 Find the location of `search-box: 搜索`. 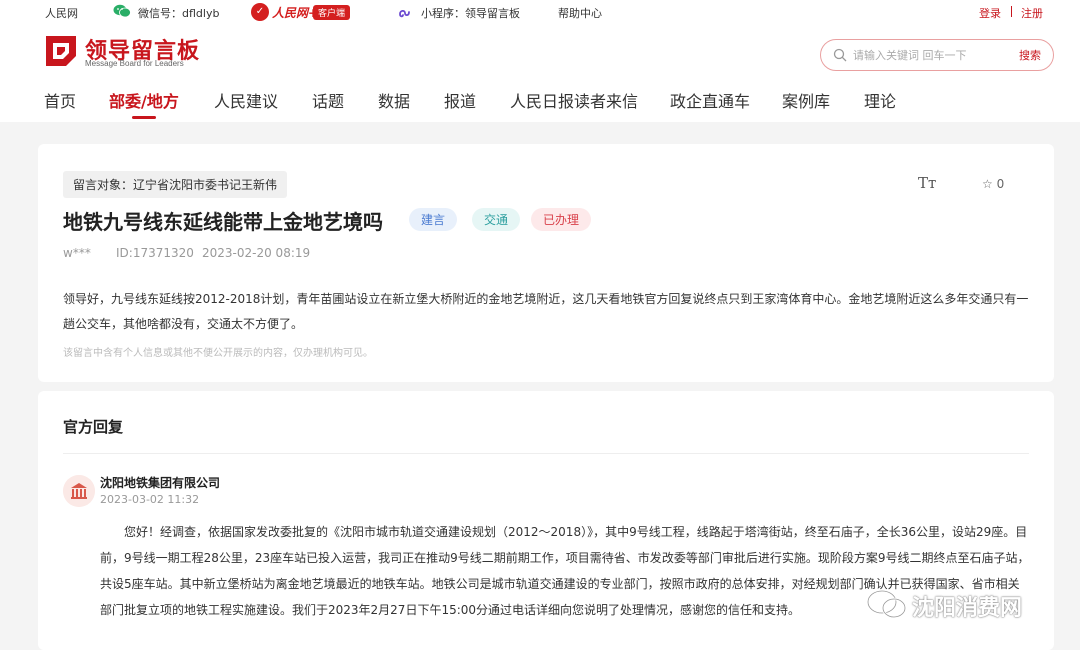

search-box: 搜索 is located at coordinates (937, 55).